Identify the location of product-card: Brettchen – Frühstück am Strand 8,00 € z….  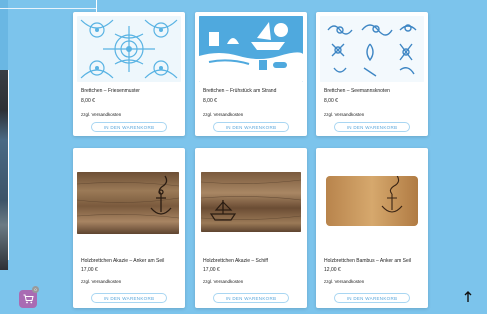
(251, 74).